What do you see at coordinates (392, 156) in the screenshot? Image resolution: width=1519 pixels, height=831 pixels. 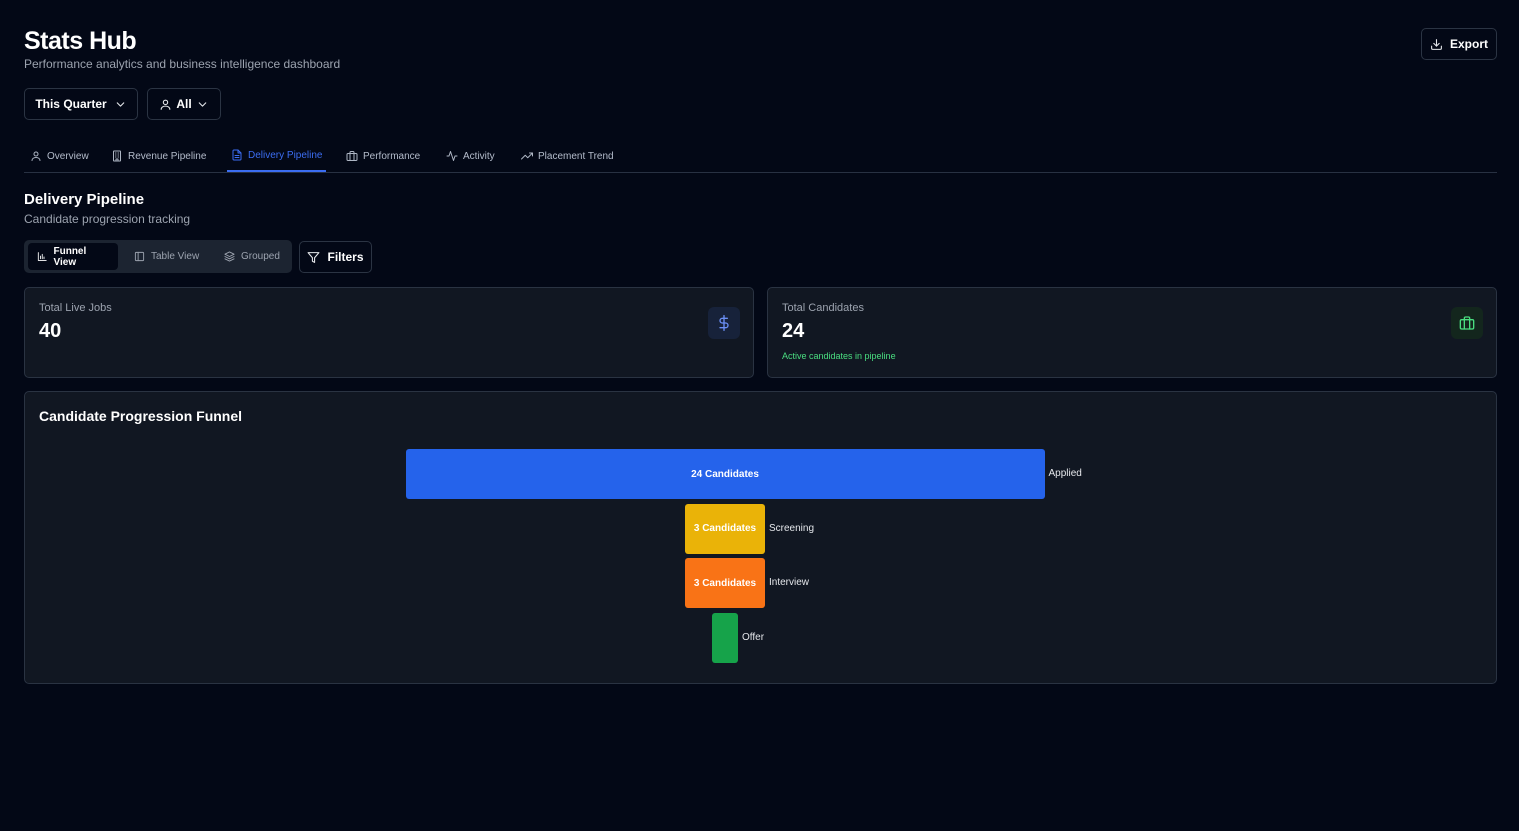 I see `tab-label: Performance` at bounding box center [392, 156].